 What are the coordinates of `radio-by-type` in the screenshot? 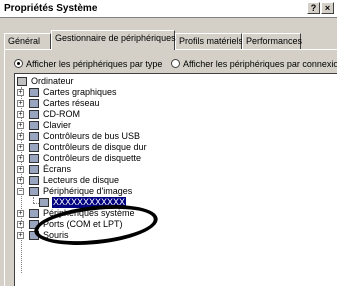 It's located at (18, 63).